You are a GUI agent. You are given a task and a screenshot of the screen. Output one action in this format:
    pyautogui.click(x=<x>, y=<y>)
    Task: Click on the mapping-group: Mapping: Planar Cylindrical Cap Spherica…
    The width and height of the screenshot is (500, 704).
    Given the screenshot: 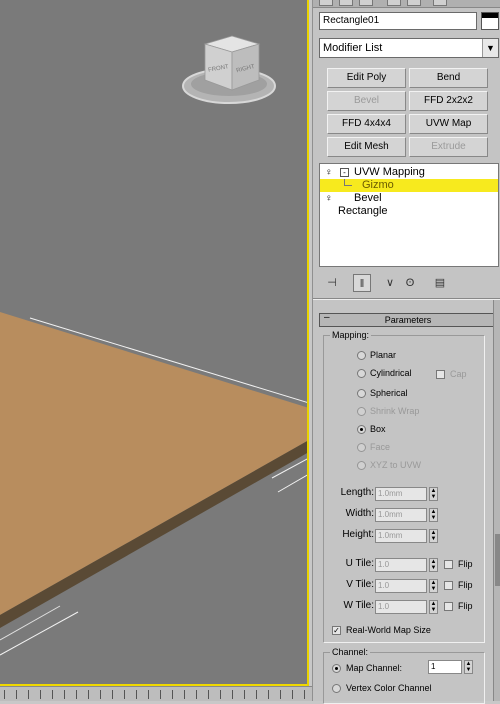 What is the action you would take?
    pyautogui.click(x=404, y=486)
    